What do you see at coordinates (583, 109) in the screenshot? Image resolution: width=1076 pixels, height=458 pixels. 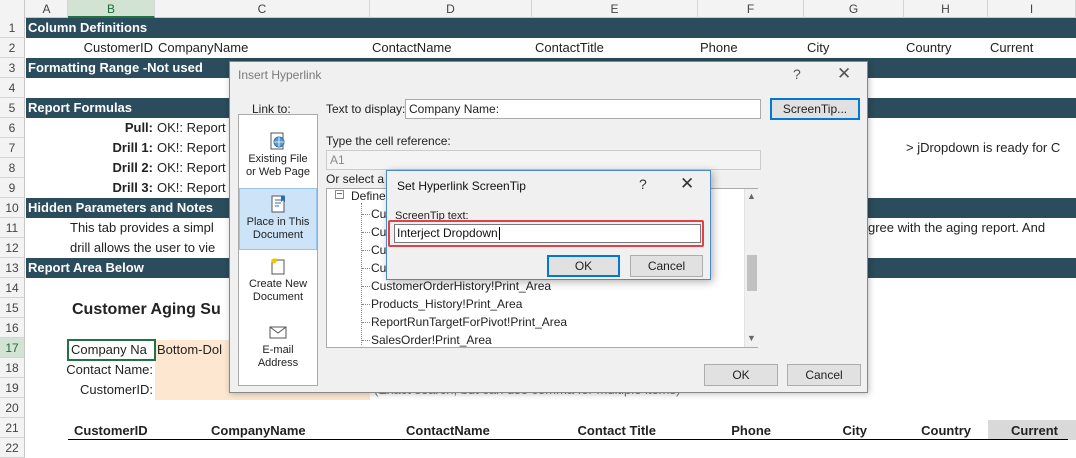 I see `text-to-display-input: Company Name:` at bounding box center [583, 109].